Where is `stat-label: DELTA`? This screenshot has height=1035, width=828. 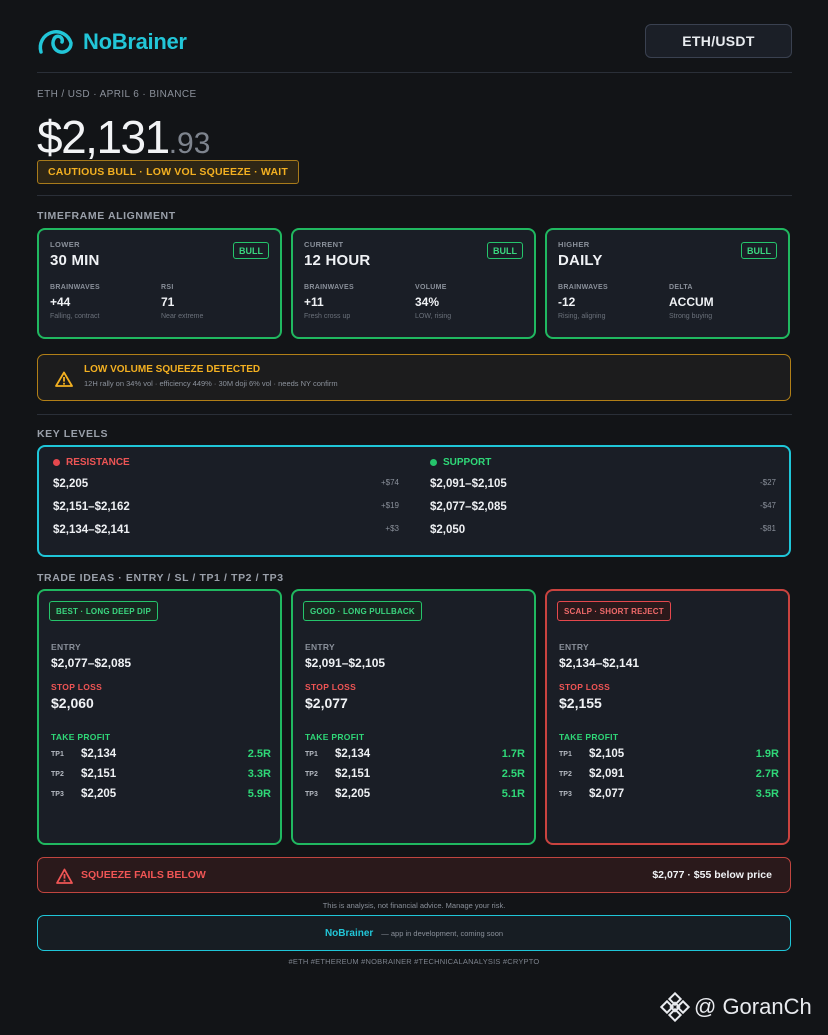
stat-label: DELTA is located at coordinates (681, 287).